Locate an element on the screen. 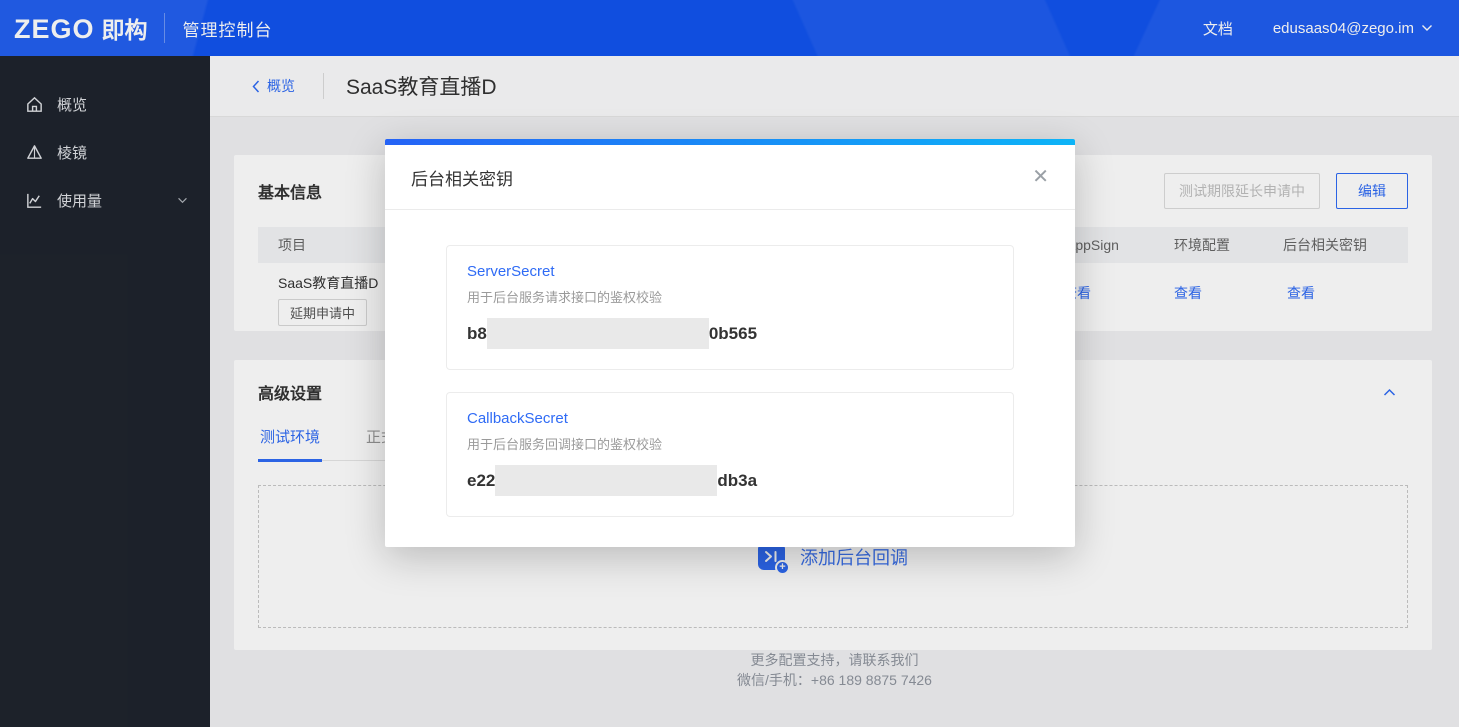  callback-secret-value: e22 db3a is located at coordinates (730, 480).